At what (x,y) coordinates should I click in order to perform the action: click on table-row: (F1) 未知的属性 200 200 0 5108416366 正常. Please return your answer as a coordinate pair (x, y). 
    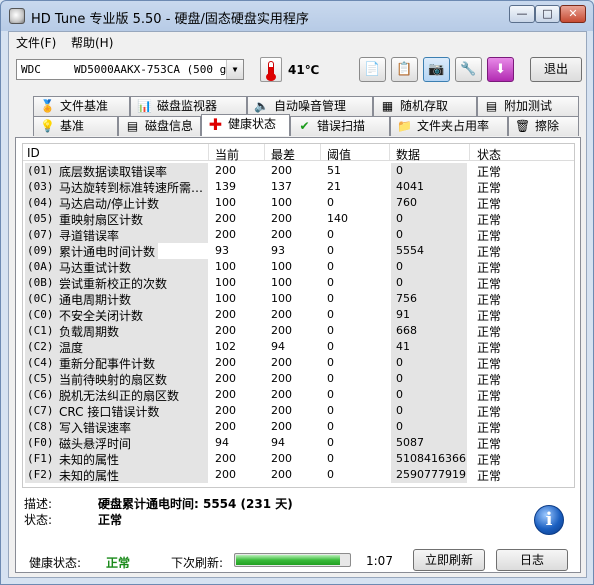
    Looking at the image, I should click on (298, 459).